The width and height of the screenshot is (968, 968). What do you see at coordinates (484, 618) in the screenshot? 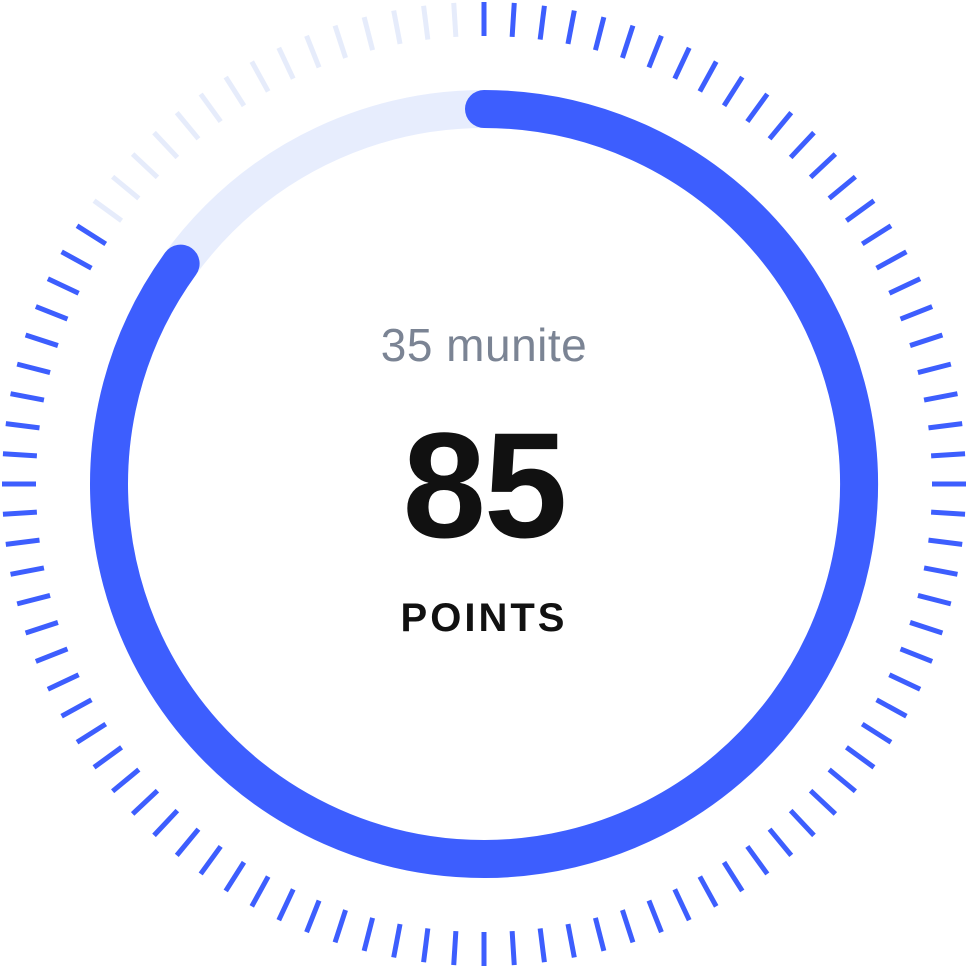
I see `score-unit: POINTS` at bounding box center [484, 618].